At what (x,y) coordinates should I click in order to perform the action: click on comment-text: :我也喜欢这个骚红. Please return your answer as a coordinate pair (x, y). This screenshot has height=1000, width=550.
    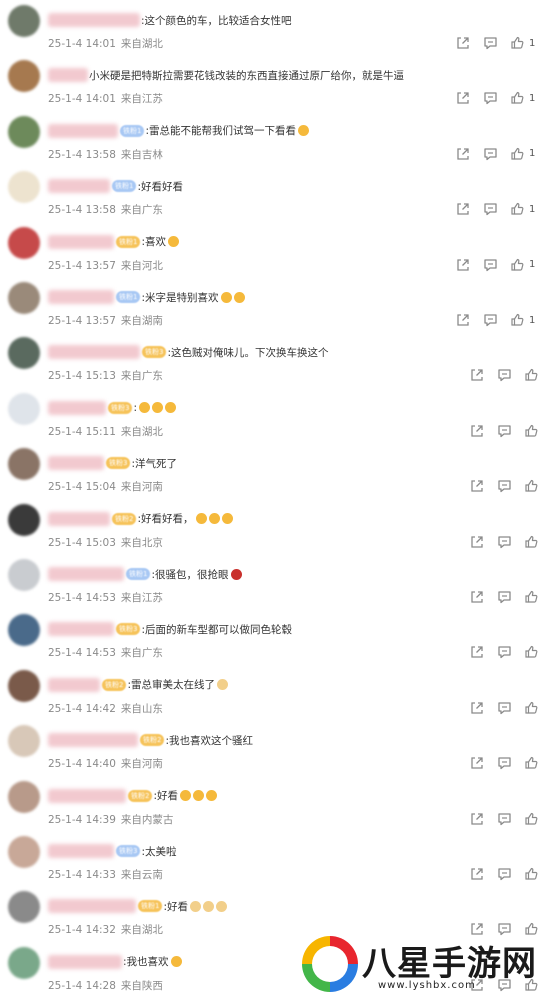
    Looking at the image, I should click on (209, 740).